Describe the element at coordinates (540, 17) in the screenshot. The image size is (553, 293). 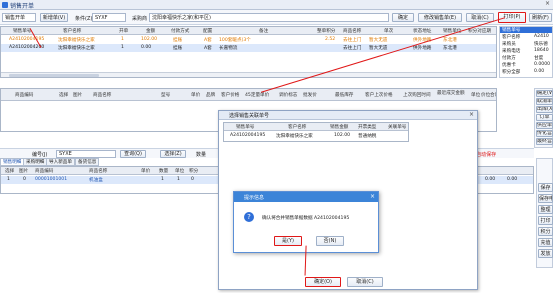
I see `refresh-button: 刷新(F)` at that location.